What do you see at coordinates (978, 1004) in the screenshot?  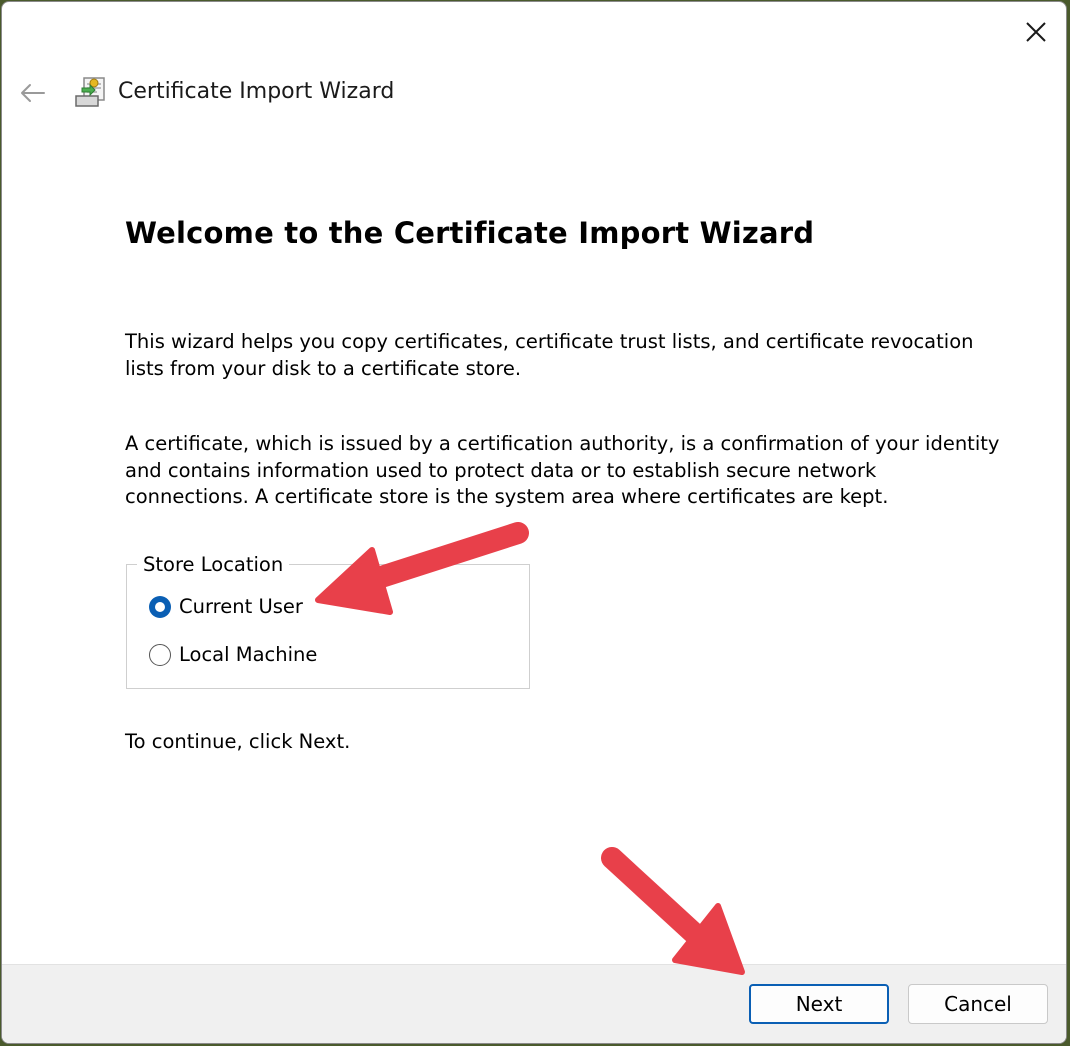 I see `cancel-button: Cancel` at bounding box center [978, 1004].